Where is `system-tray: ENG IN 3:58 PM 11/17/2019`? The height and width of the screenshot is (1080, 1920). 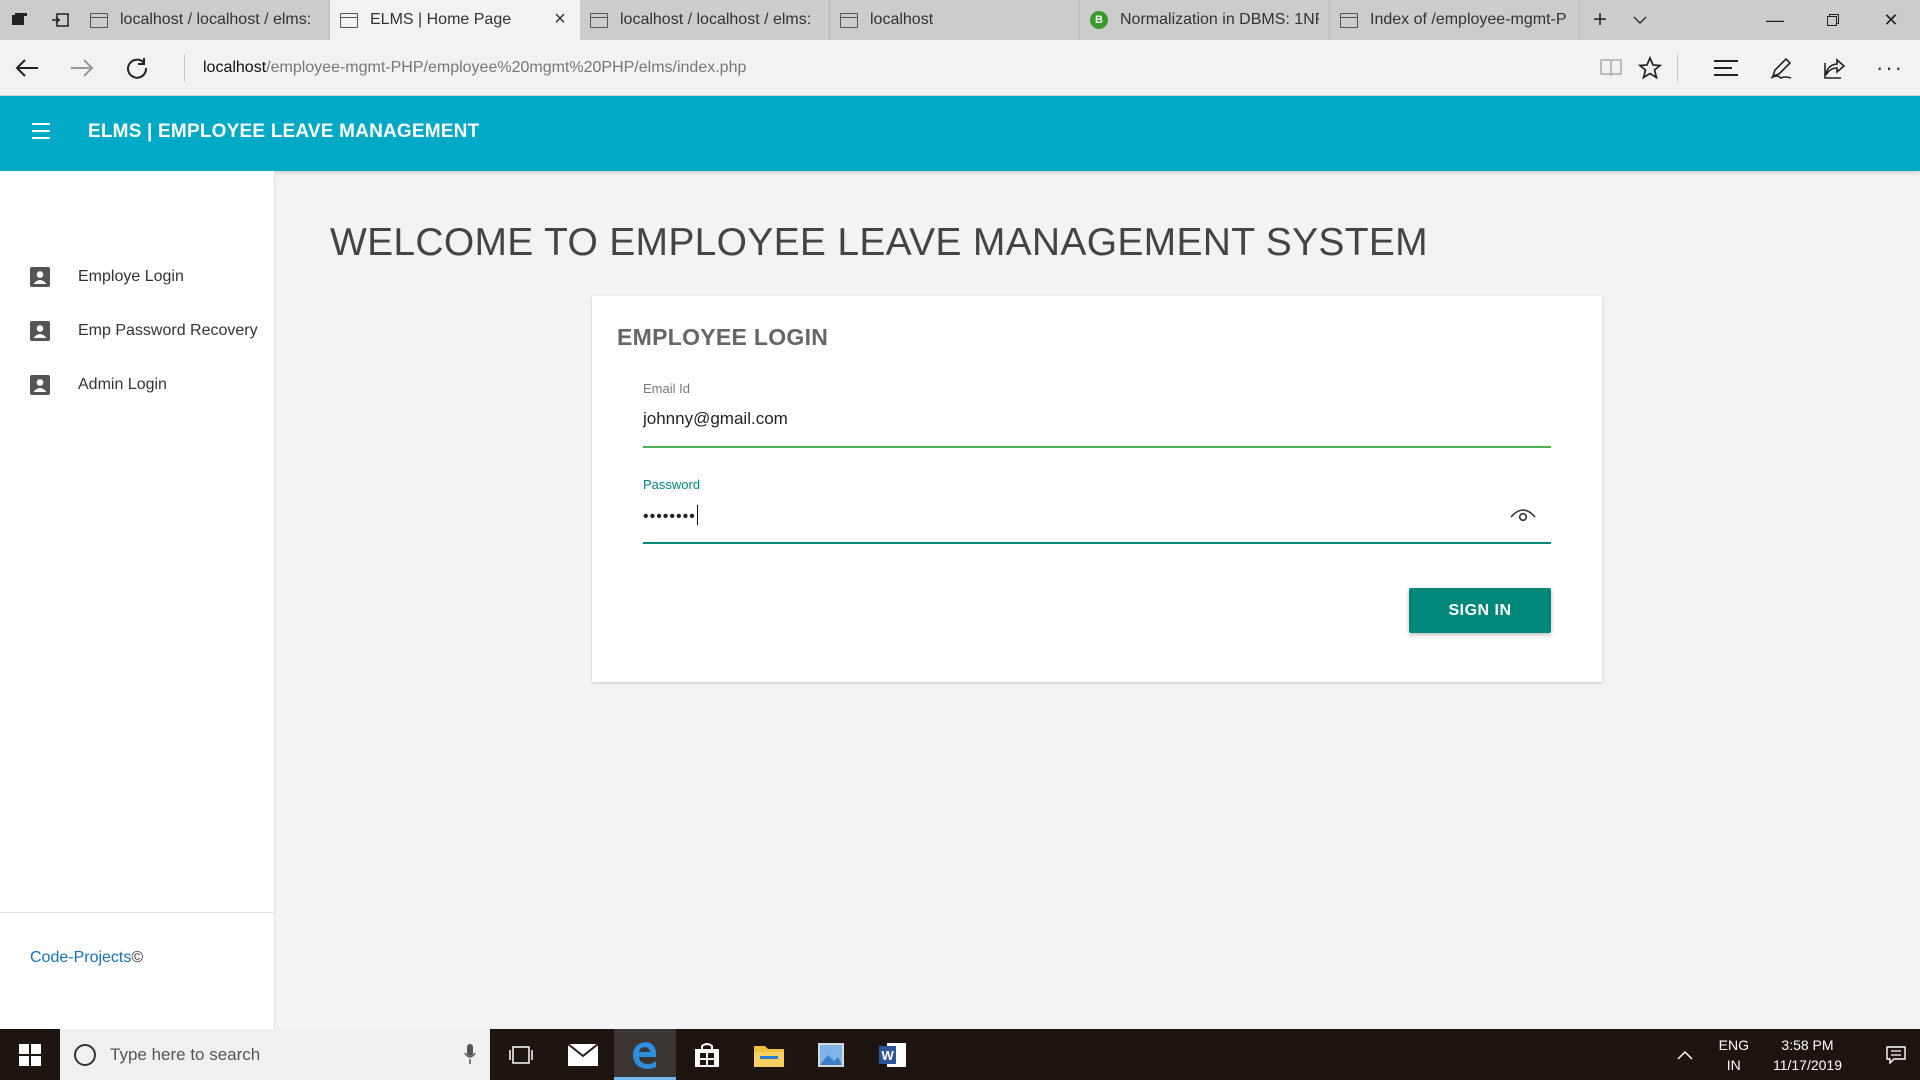
system-tray: ENG IN 3:58 PM 11/17/2019 is located at coordinates (1792, 1054).